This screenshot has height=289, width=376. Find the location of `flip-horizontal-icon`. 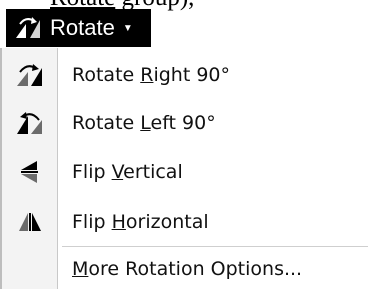

flip-horizontal-icon is located at coordinates (30, 222).